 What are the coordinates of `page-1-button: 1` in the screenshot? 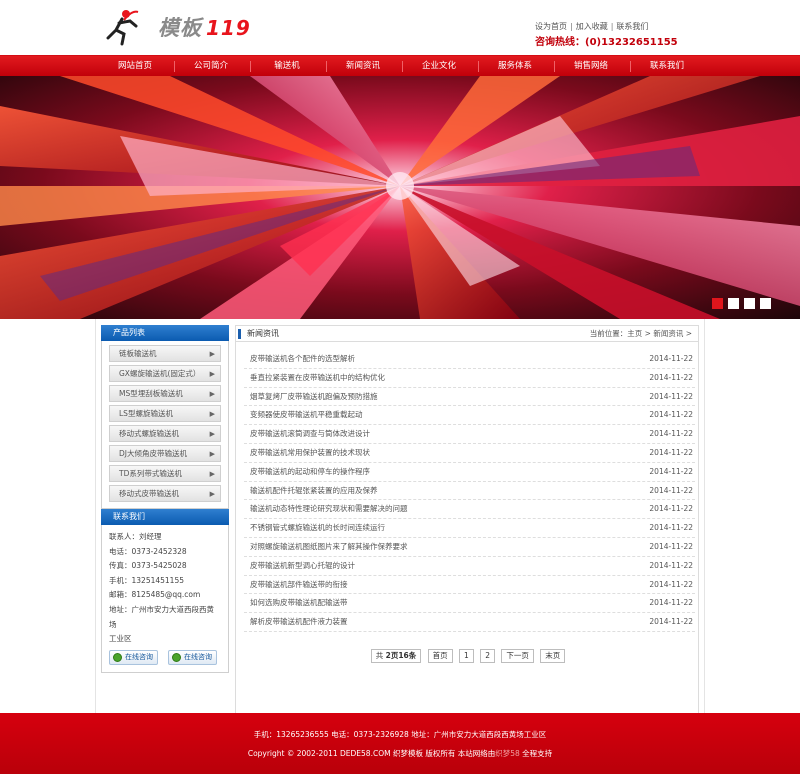 It's located at (466, 656).